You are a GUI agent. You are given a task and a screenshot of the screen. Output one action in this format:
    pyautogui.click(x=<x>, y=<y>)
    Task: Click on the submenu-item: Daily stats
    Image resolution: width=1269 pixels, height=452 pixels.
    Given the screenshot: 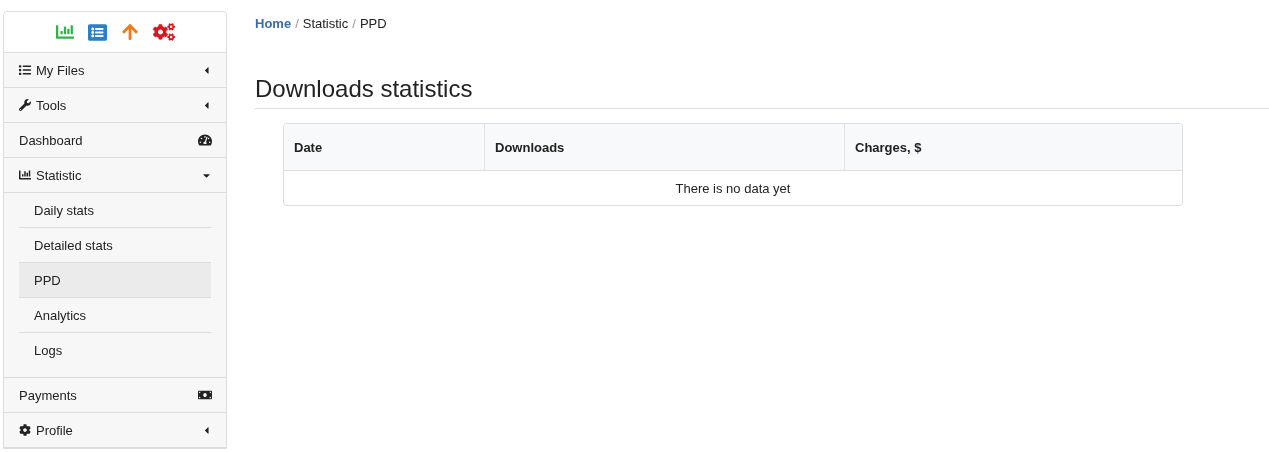 What is the action you would take?
    pyautogui.click(x=115, y=210)
    